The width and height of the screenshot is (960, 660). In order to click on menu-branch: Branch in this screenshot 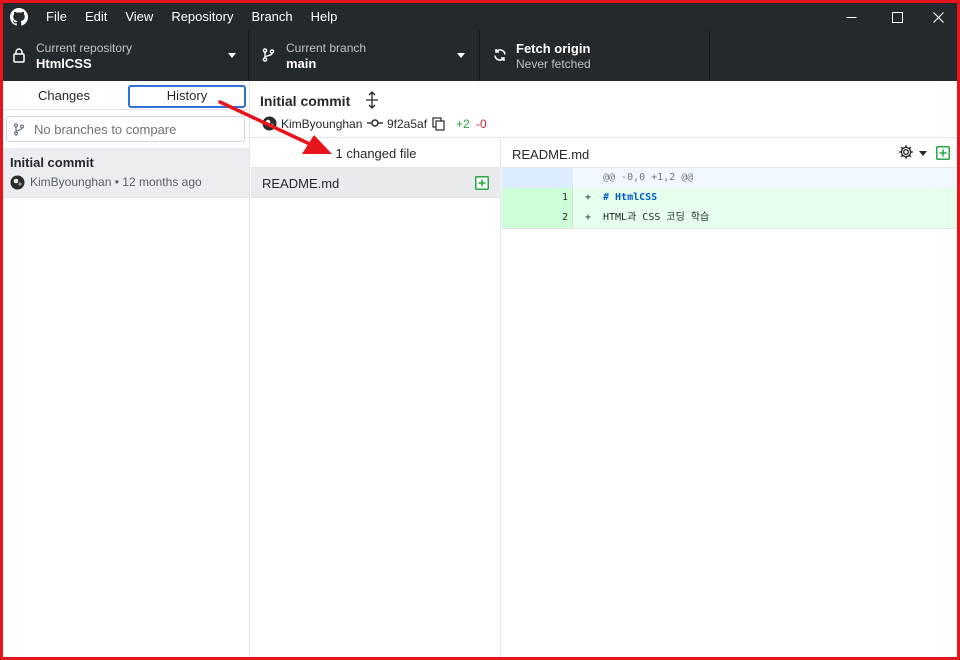, I will do `click(271, 17)`.